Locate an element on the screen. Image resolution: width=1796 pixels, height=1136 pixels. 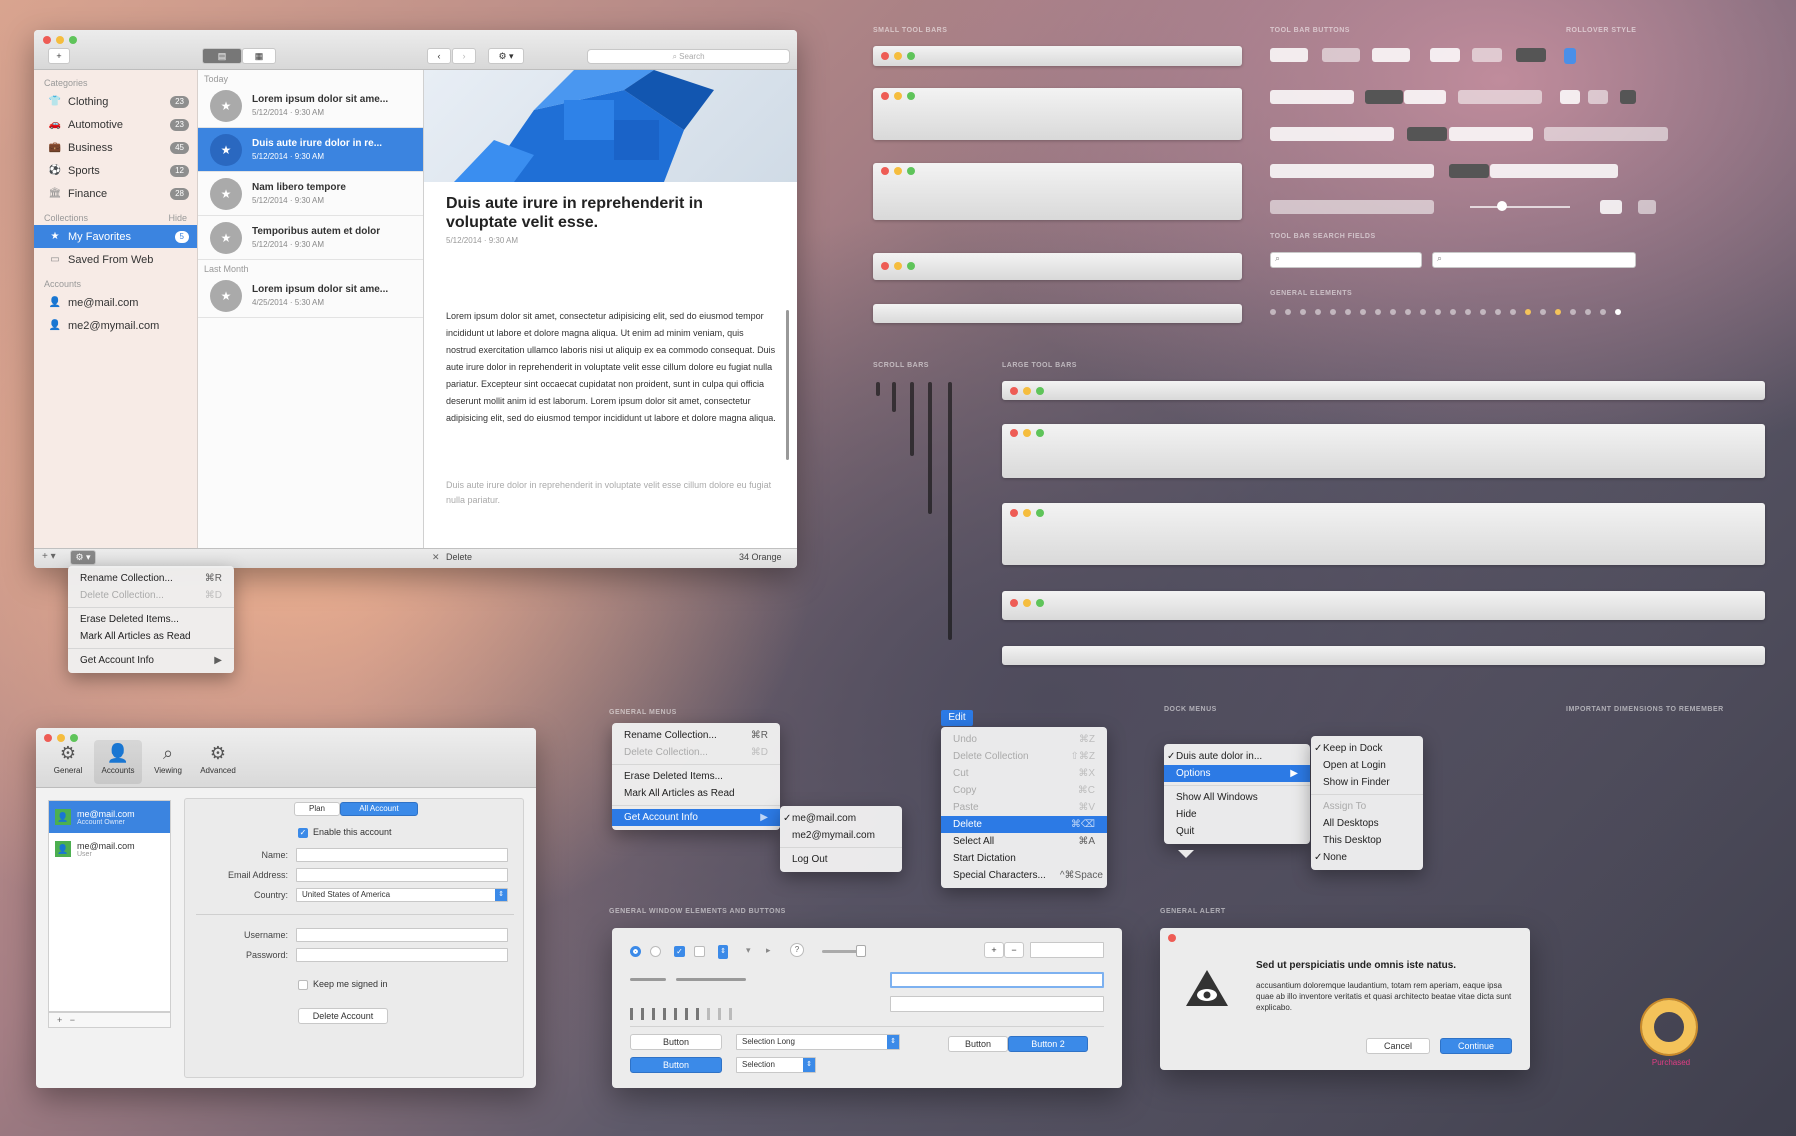
grid-view-button: ▦ is located at coordinates (259, 56).